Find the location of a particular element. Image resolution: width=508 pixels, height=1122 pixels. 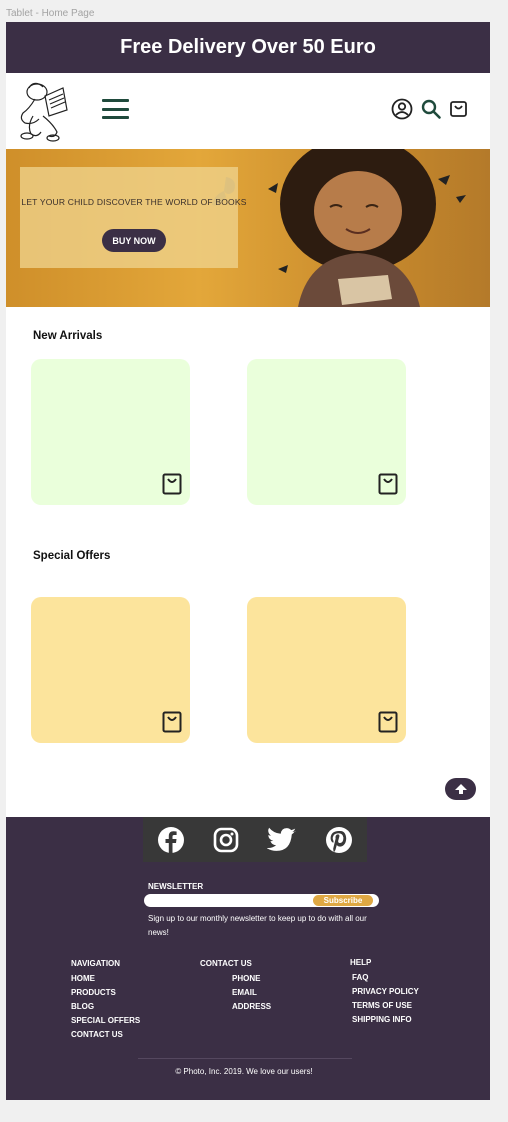

copyright-text: © Photo, Inc. 2019. We love our users! is located at coordinates (244, 1071).